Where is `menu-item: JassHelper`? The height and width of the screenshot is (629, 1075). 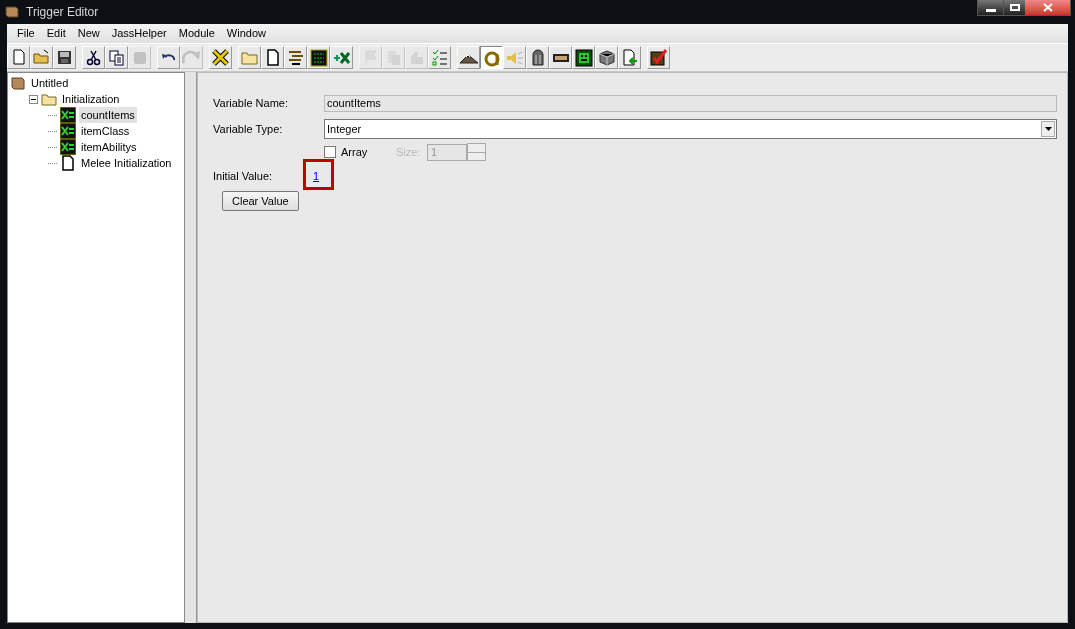 menu-item: JassHelper is located at coordinates (139, 33).